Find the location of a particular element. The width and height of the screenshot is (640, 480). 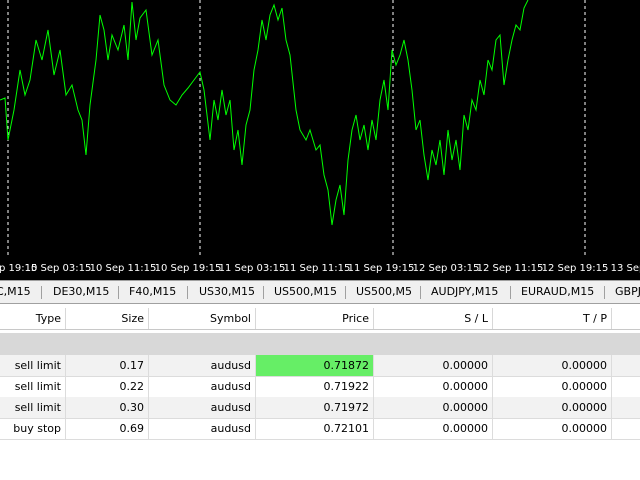

order-size: 0.17 is located at coordinates (107, 365).